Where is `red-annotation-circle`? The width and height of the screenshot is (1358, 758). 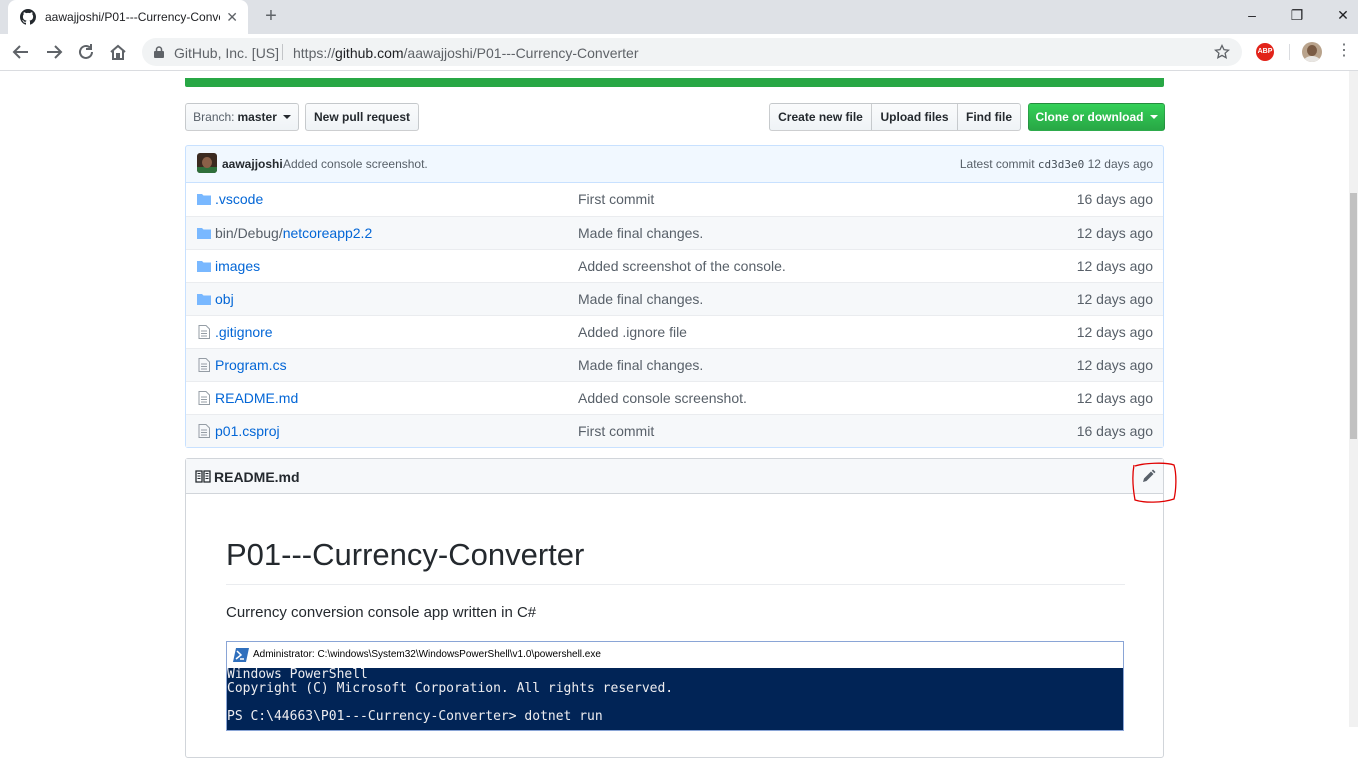 red-annotation-circle is located at coordinates (1154, 482).